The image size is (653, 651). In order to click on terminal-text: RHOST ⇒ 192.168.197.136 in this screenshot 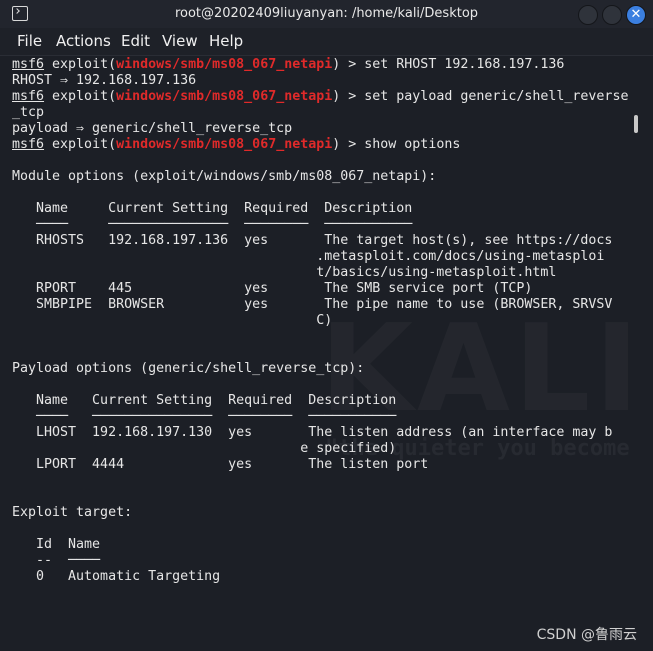, I will do `click(104, 80)`.